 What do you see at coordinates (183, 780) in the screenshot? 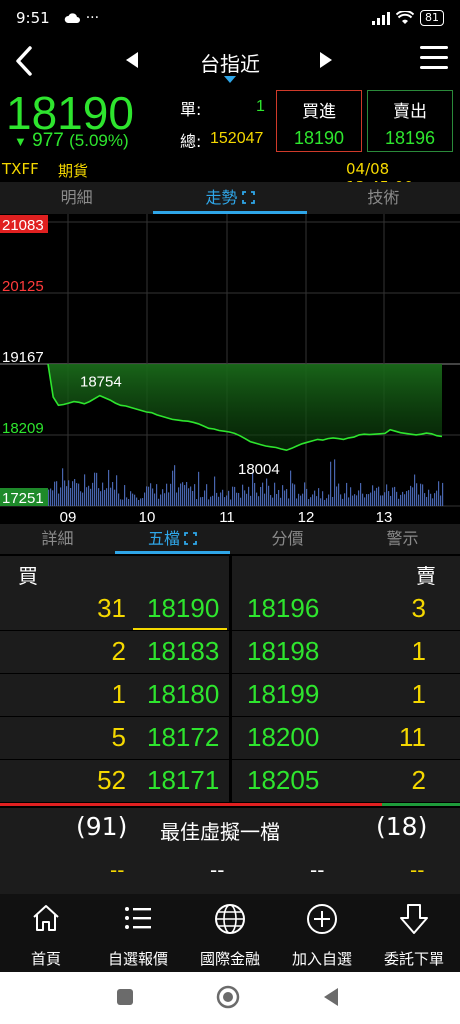
I see `bid-price: 18171` at bounding box center [183, 780].